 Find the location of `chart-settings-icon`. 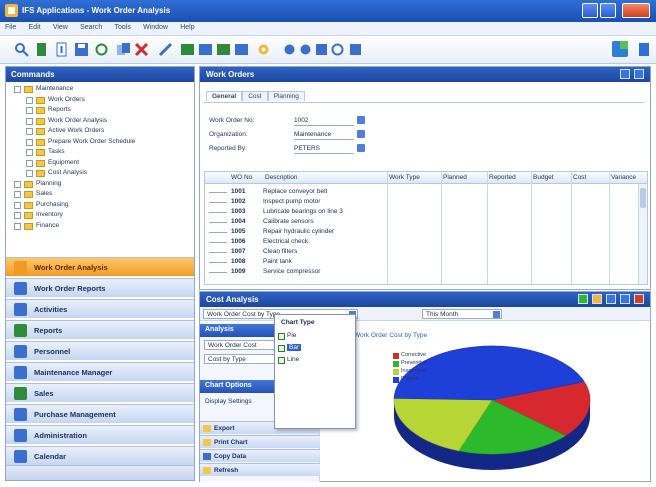

chart-settings-icon is located at coordinates (597, 299).